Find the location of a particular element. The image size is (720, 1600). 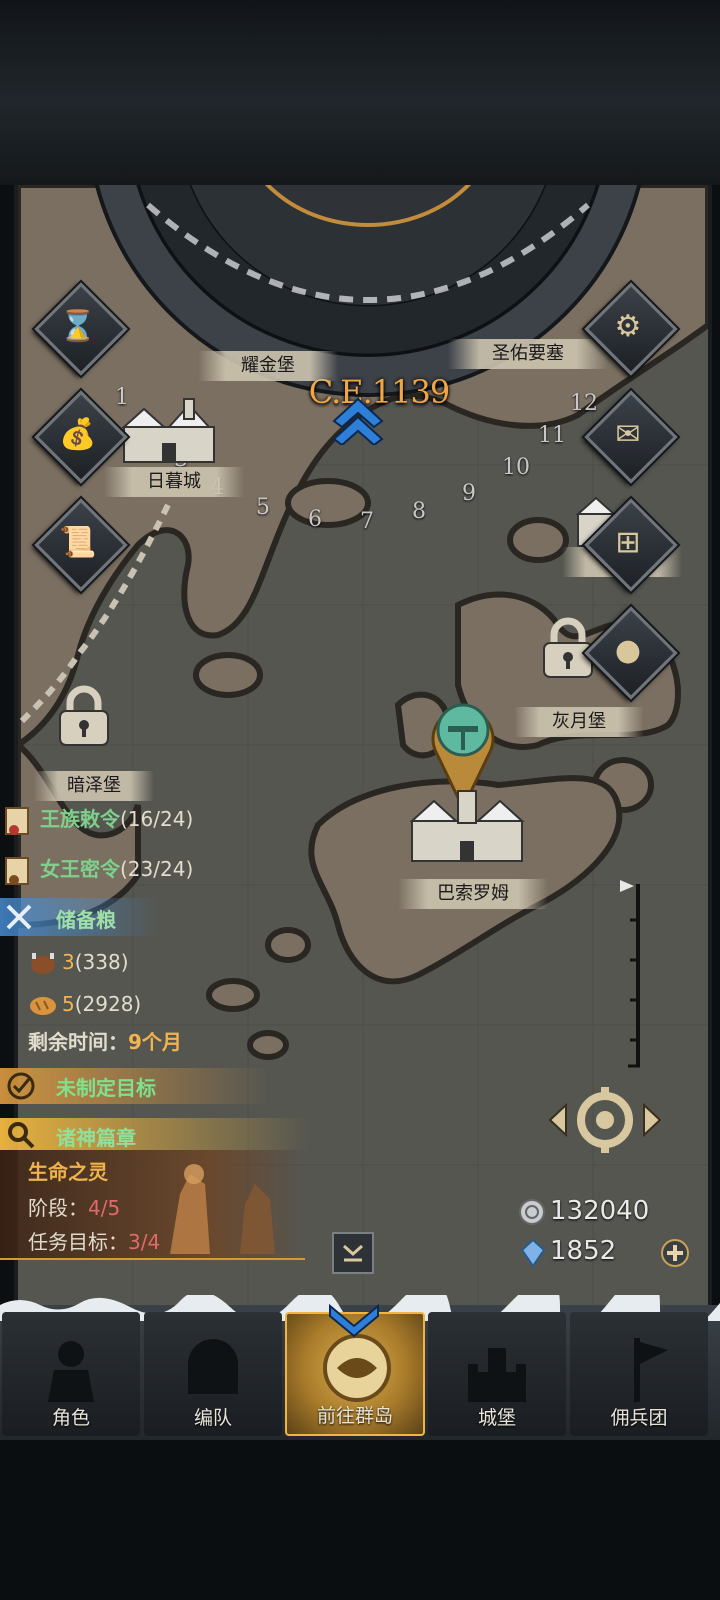

castle-icon is located at coordinates (497, 1375).